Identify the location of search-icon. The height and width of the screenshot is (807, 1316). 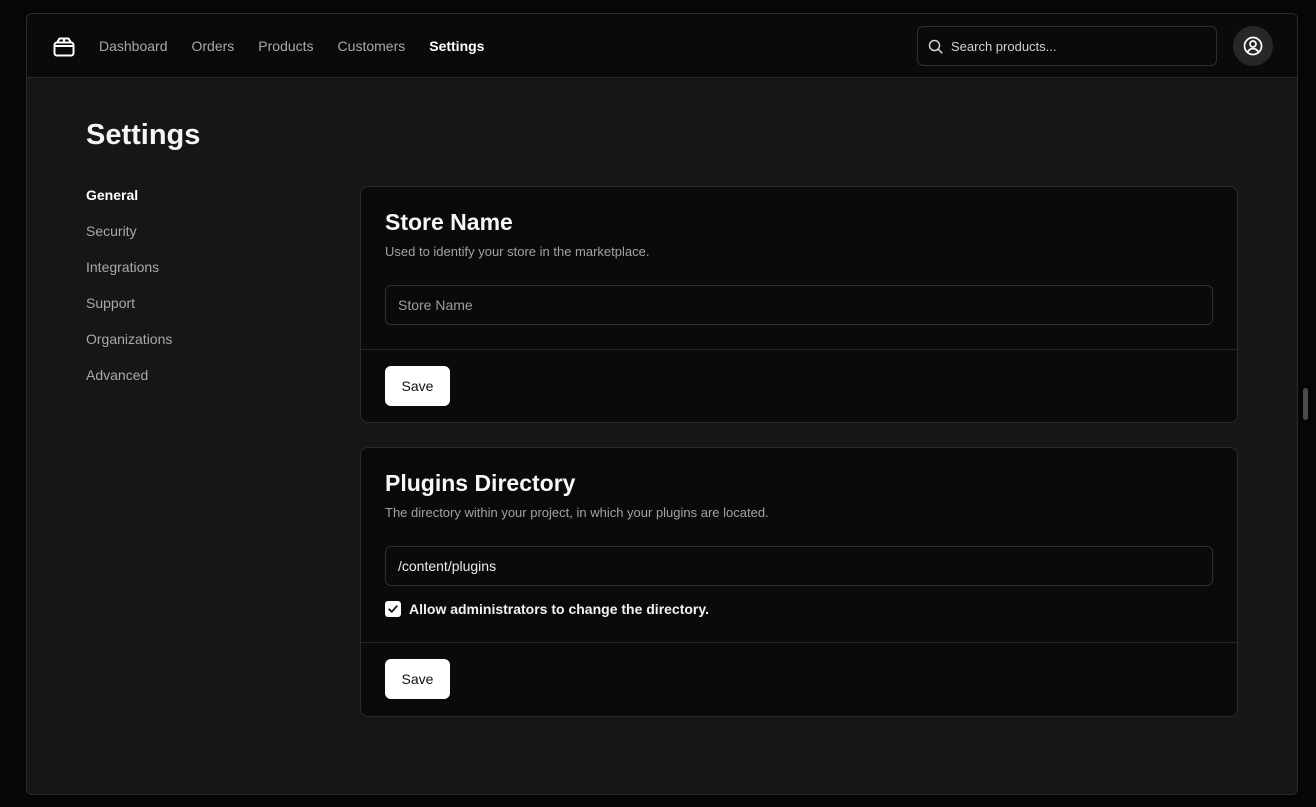
(935, 46).